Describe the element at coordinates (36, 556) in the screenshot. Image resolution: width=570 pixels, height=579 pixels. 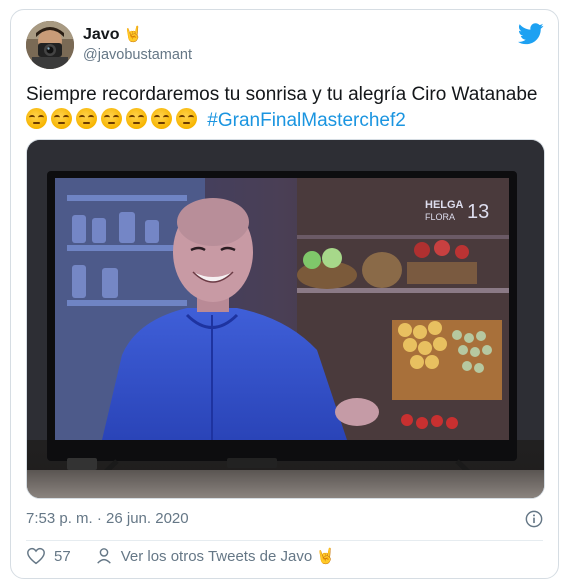
I see `heart-icon` at that location.